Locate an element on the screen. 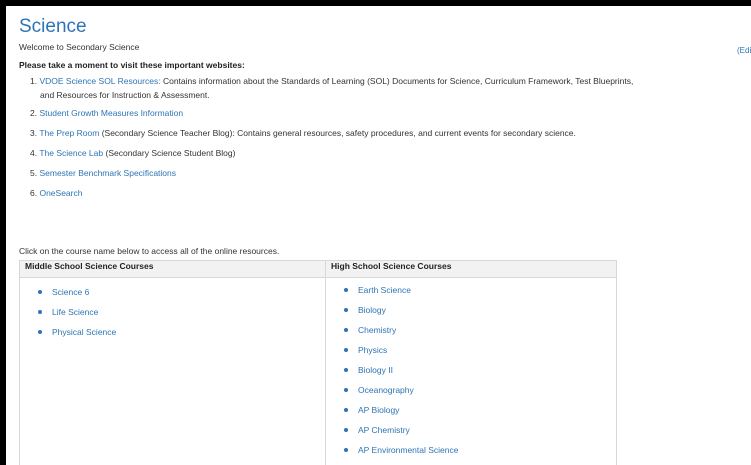  website-item-6: 6. OneSearch is located at coordinates (56, 193).